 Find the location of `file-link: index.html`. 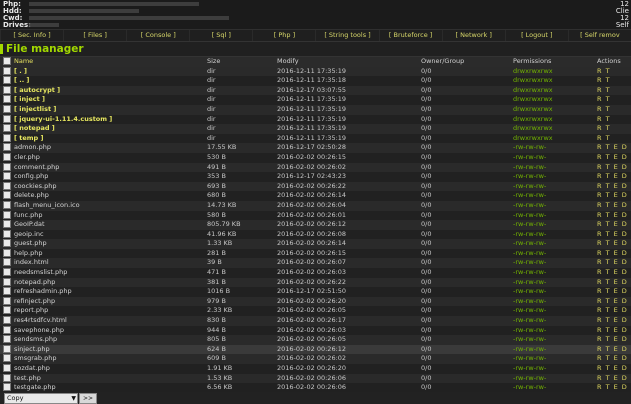

file-link: index.html is located at coordinates (31, 262).